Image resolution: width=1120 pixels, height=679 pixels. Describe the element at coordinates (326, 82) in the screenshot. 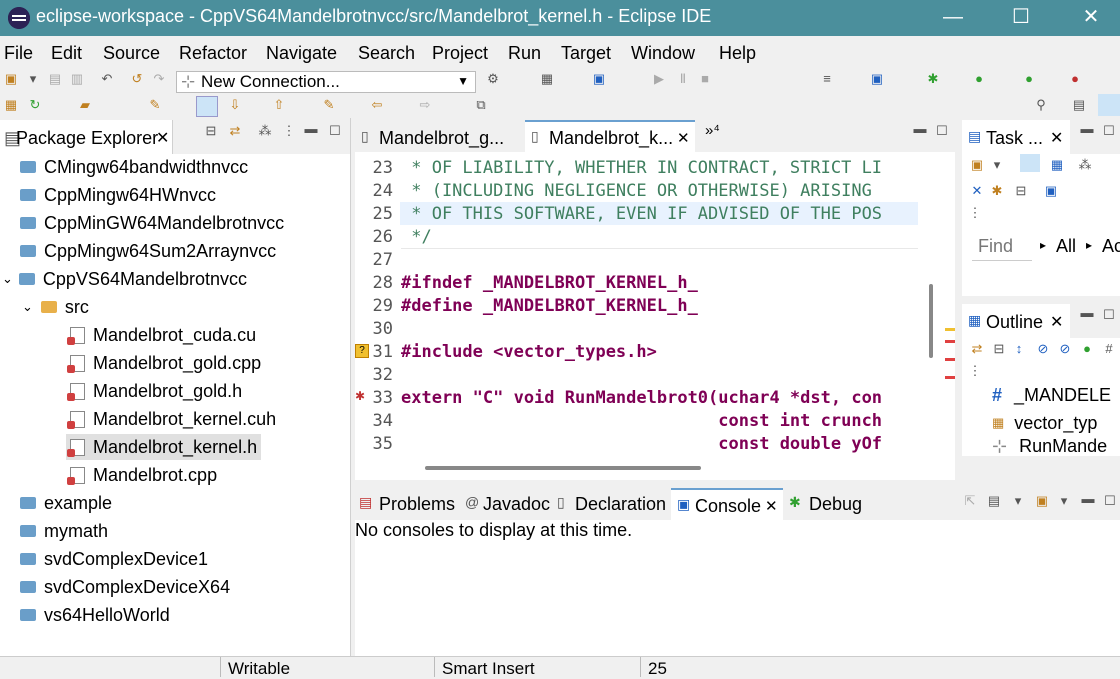

I see `connection-select: ⊹ New Connection... ▼` at that location.